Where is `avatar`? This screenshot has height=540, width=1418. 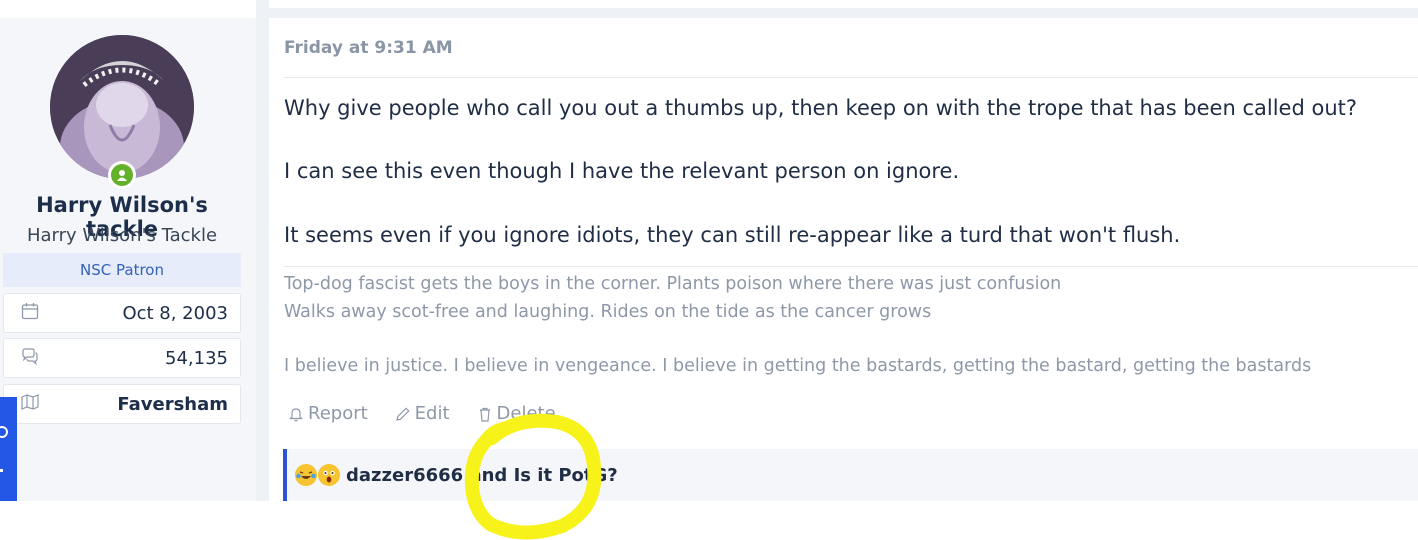
avatar is located at coordinates (122, 107).